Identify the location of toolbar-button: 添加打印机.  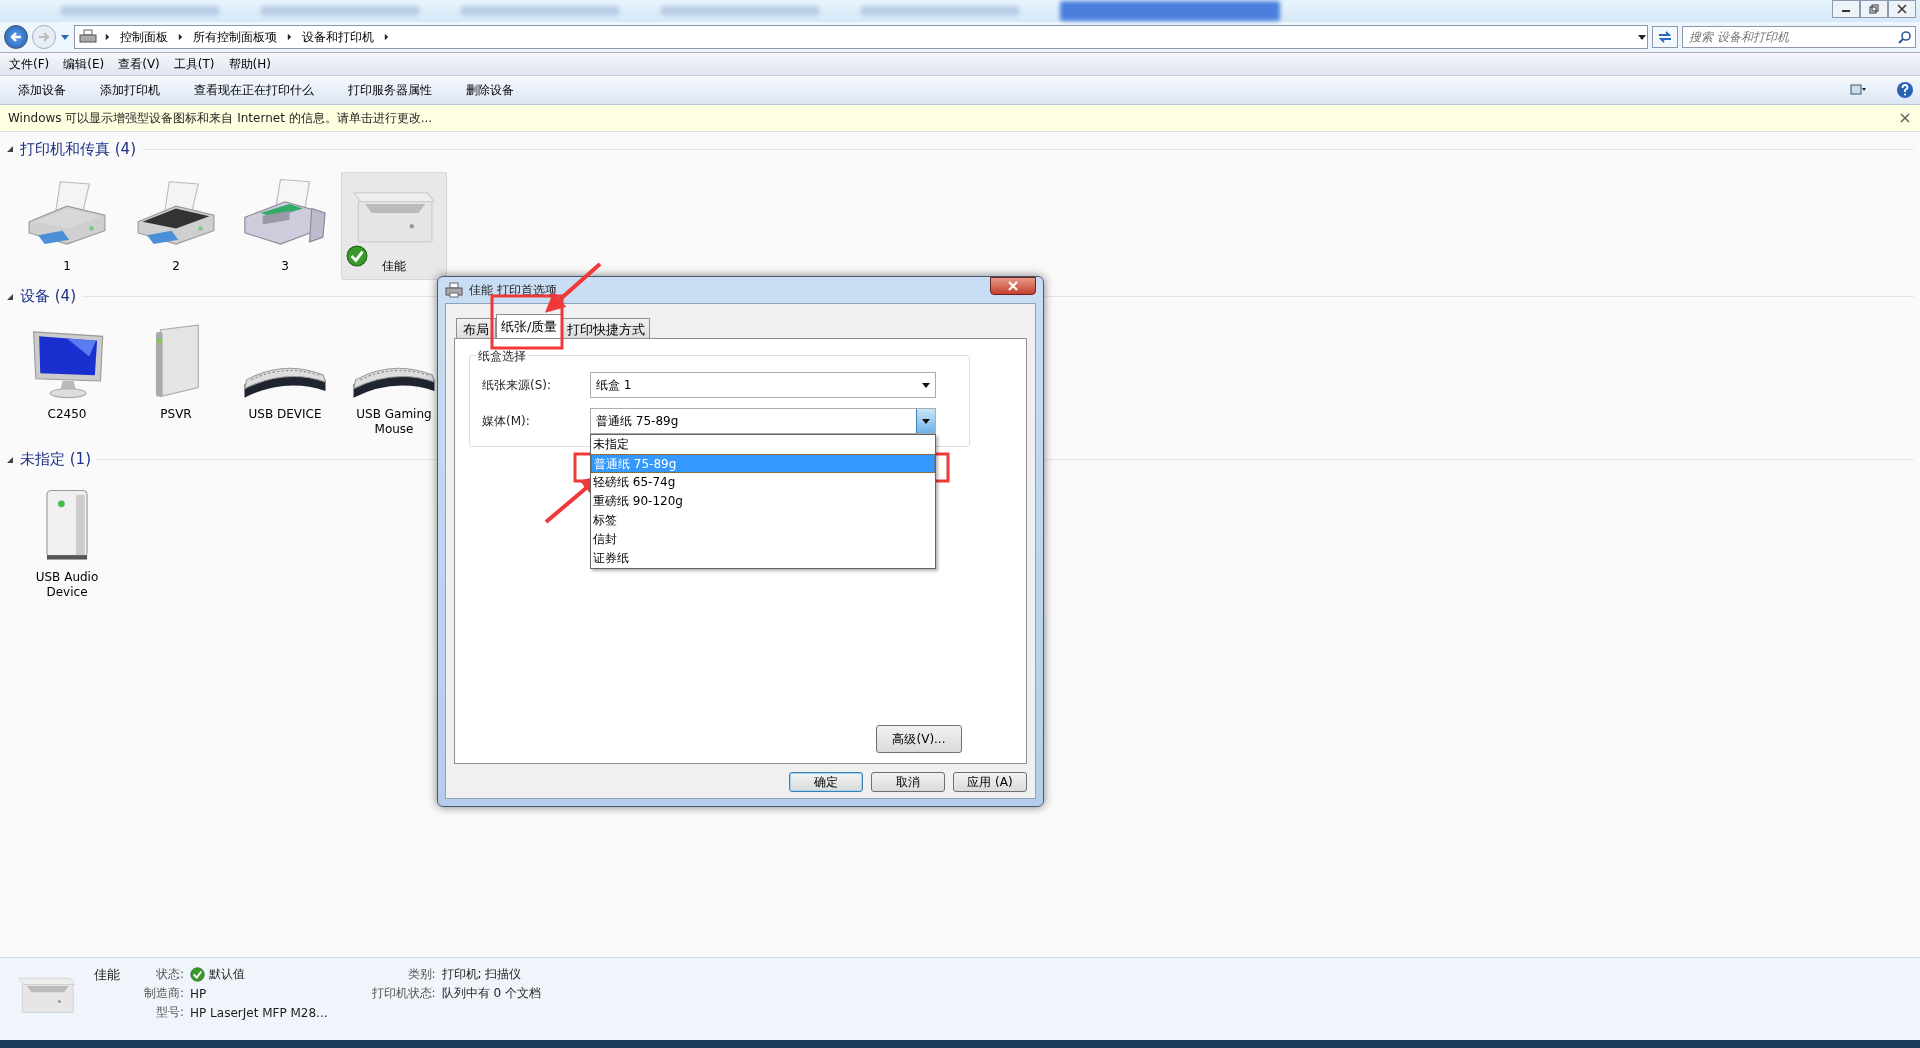
(130, 90).